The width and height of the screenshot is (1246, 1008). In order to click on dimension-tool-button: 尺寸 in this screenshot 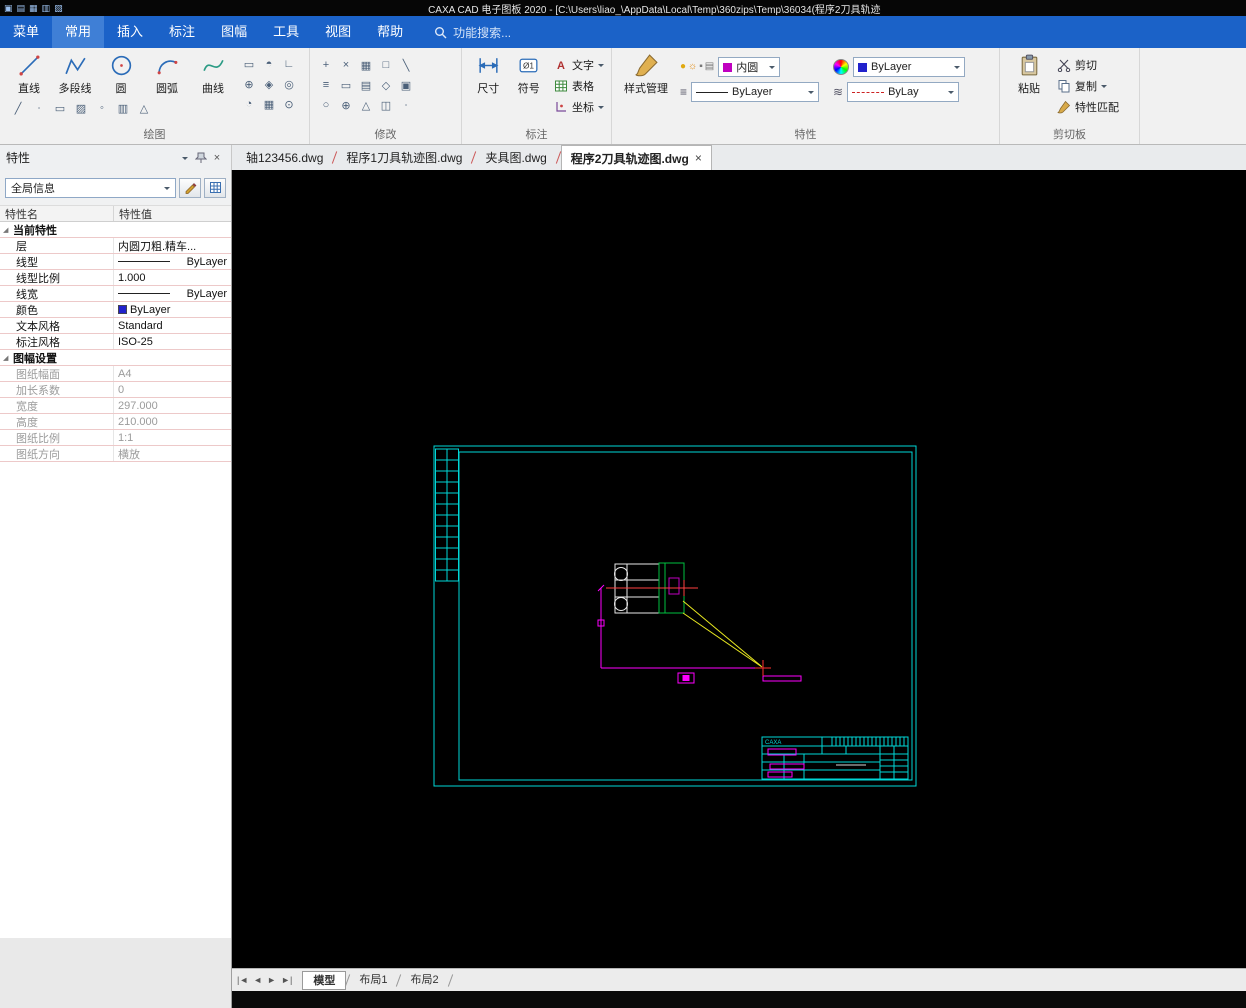, I will do `click(488, 84)`.